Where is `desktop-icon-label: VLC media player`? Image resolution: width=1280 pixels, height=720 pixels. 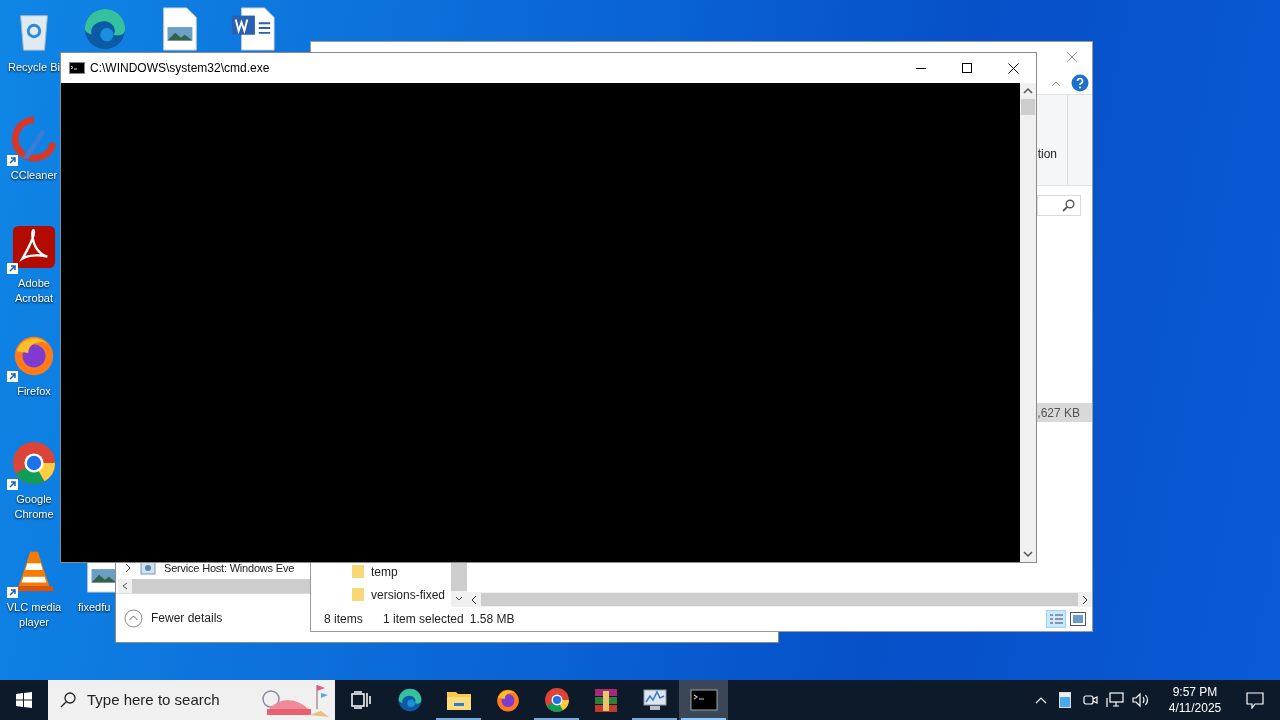 desktop-icon-label: VLC media player is located at coordinates (34, 615).